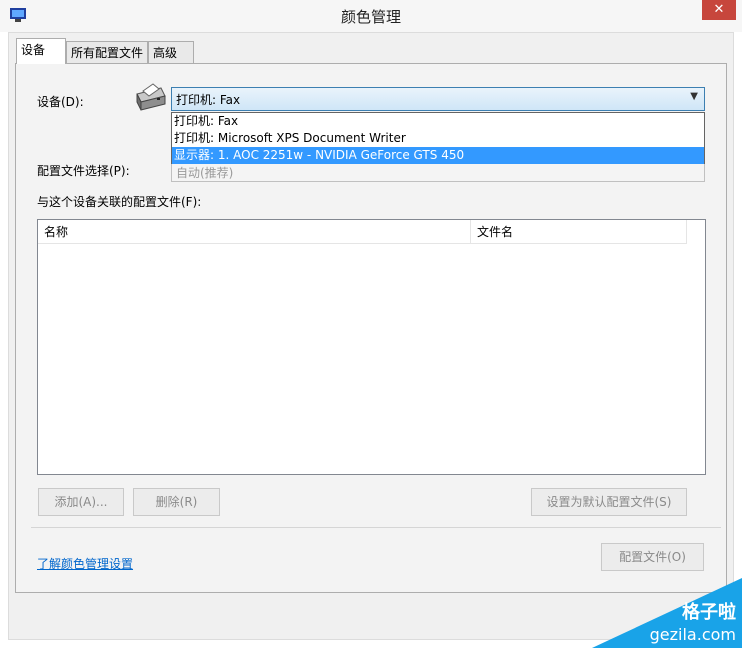  Describe the element at coordinates (176, 502) in the screenshot. I see `remove-button: 删除(R)` at that location.